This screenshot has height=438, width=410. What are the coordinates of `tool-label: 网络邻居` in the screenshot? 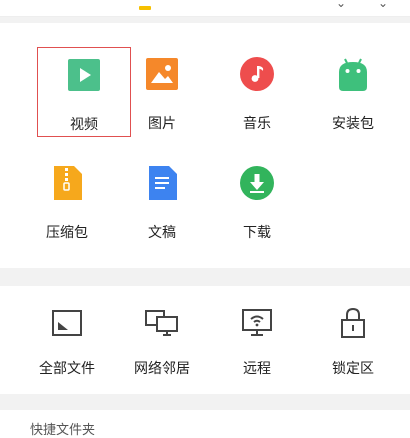 It's located at (162, 369).